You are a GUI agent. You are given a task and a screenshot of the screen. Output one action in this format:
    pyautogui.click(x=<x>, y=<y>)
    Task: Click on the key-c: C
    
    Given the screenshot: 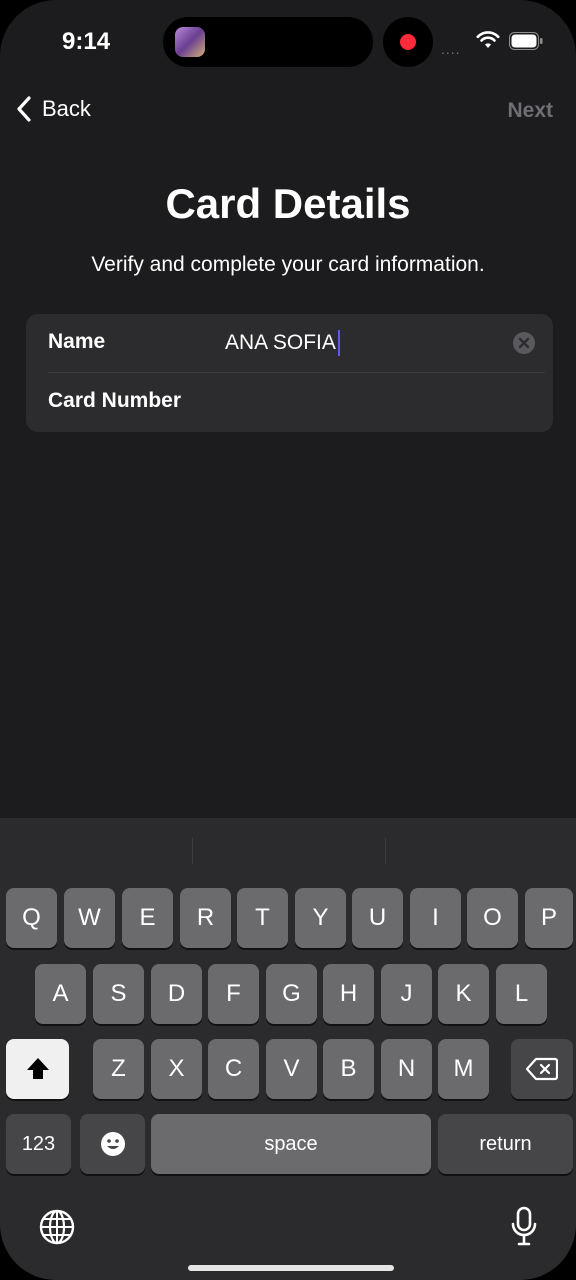 What is the action you would take?
    pyautogui.click(x=233, y=1069)
    